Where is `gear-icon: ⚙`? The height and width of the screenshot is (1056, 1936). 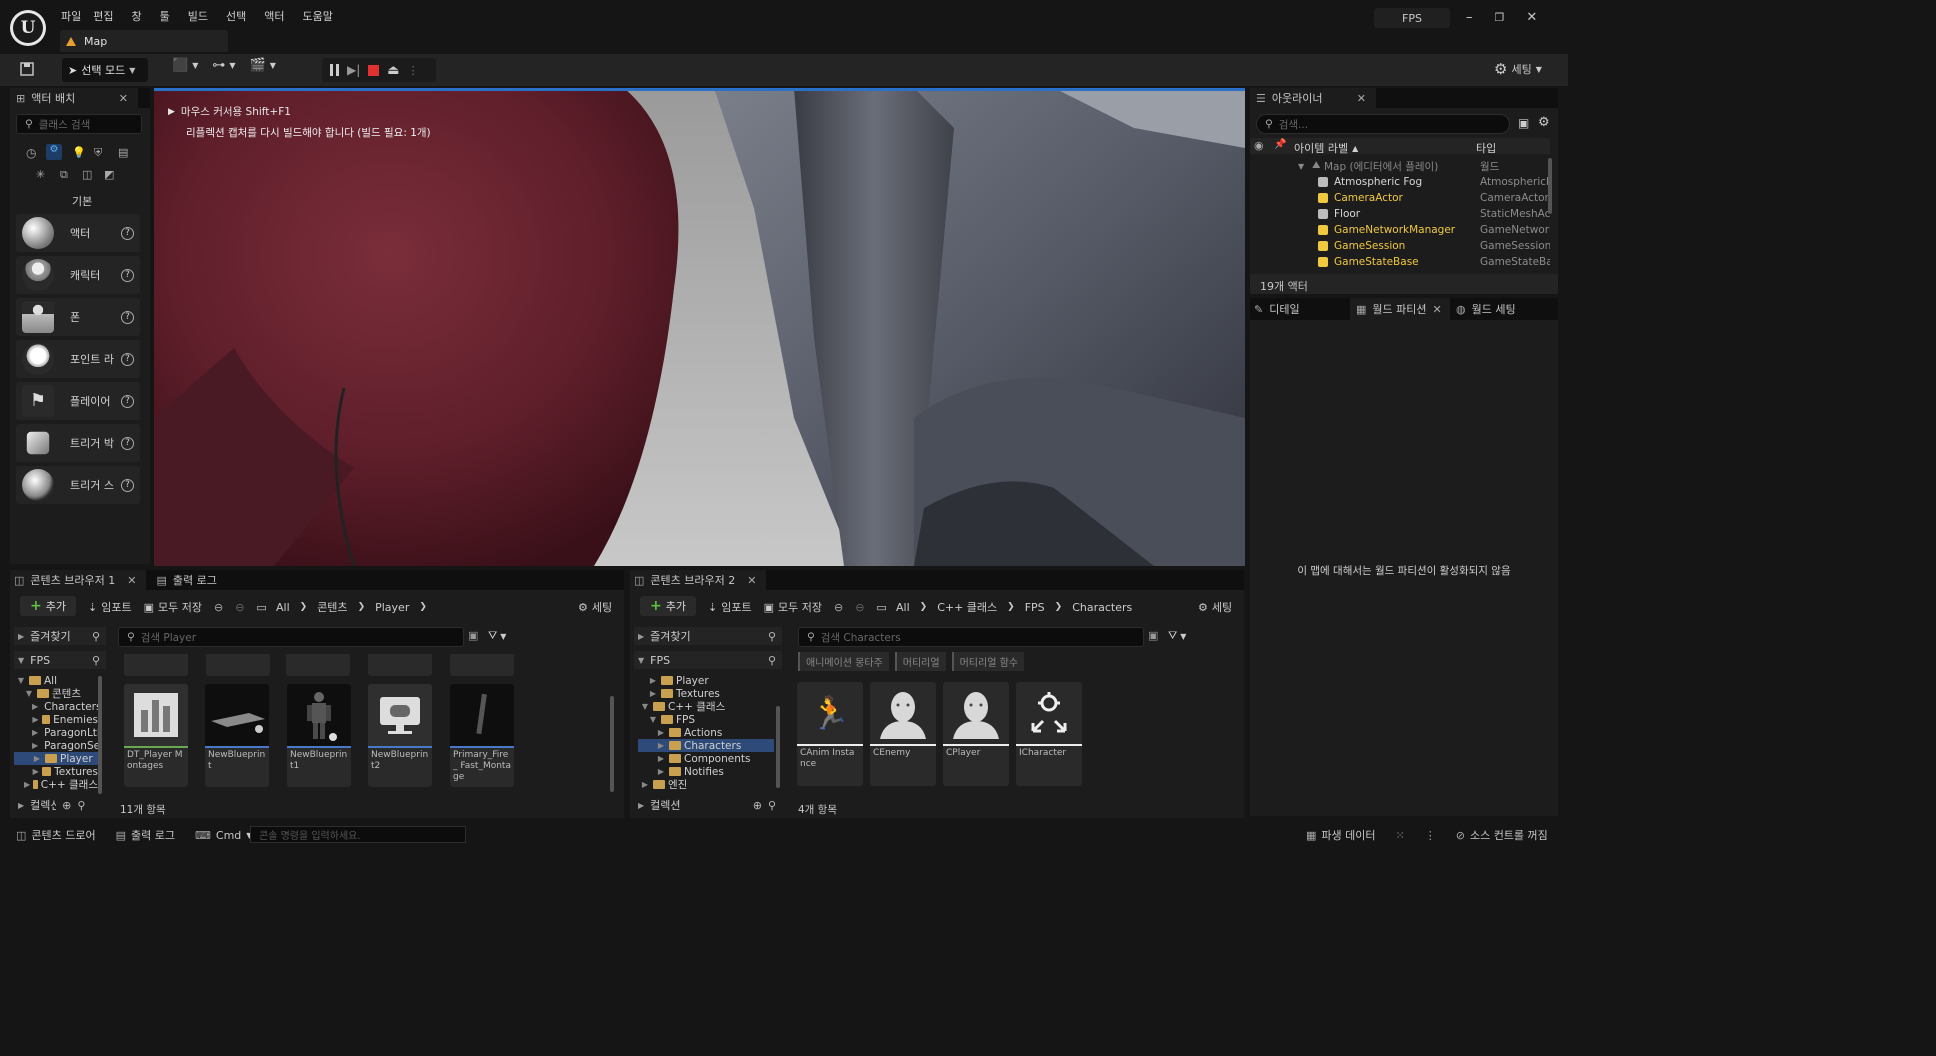 gear-icon: ⚙ is located at coordinates (1544, 122).